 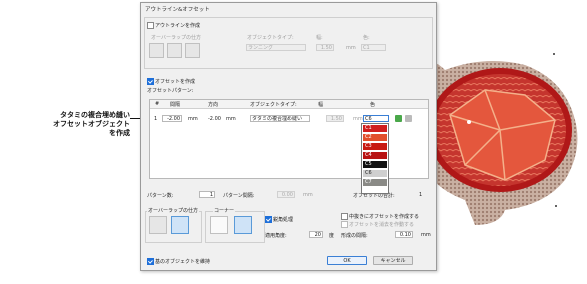 What do you see at coordinates (375, 128) in the screenshot?
I see `color-option-c1: C1` at bounding box center [375, 128].